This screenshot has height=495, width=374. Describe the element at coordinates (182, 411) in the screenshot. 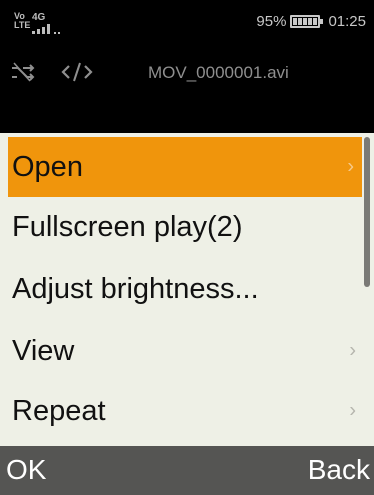

I see `menu-item-repeat: Repeat ›` at that location.